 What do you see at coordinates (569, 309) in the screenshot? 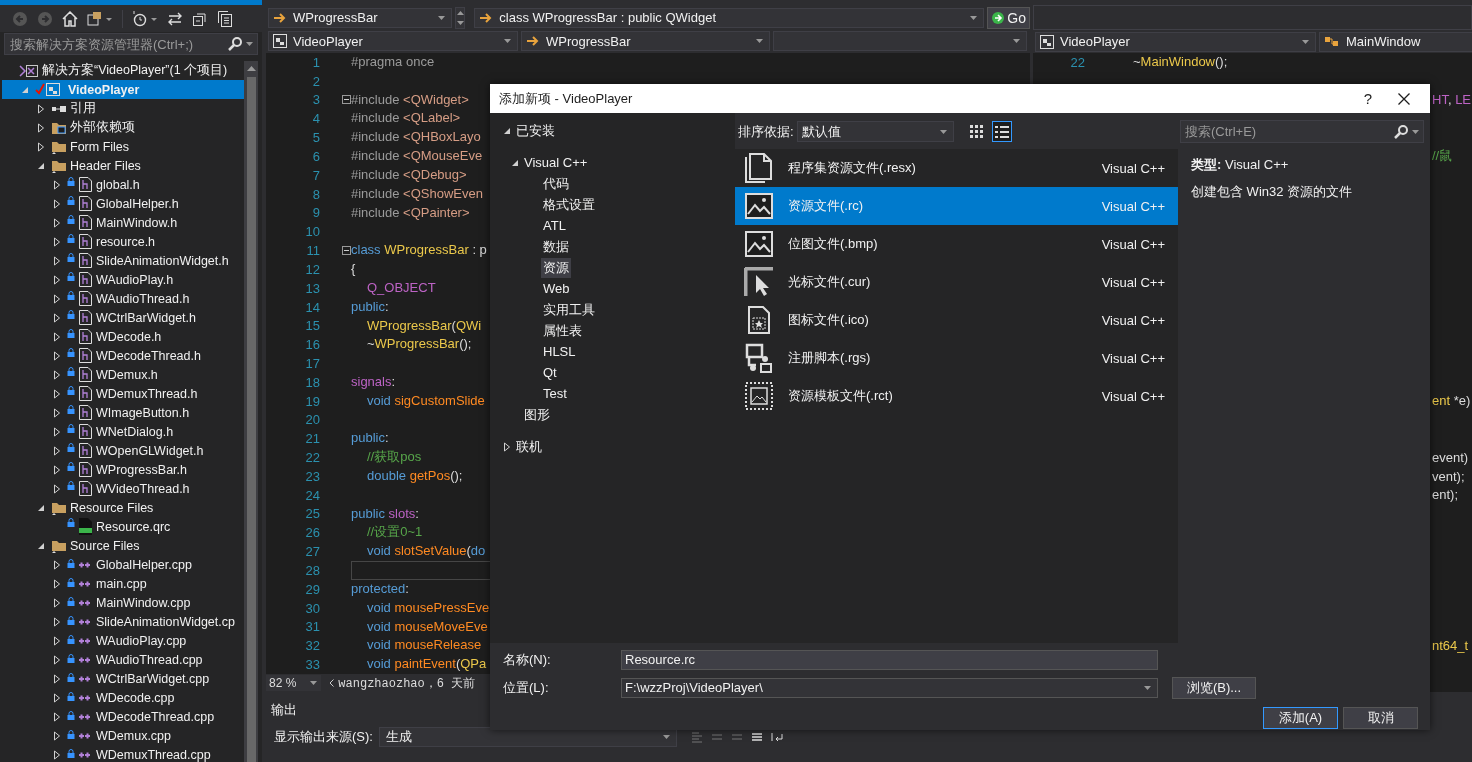
I see `category-item: 实用工具` at bounding box center [569, 309].